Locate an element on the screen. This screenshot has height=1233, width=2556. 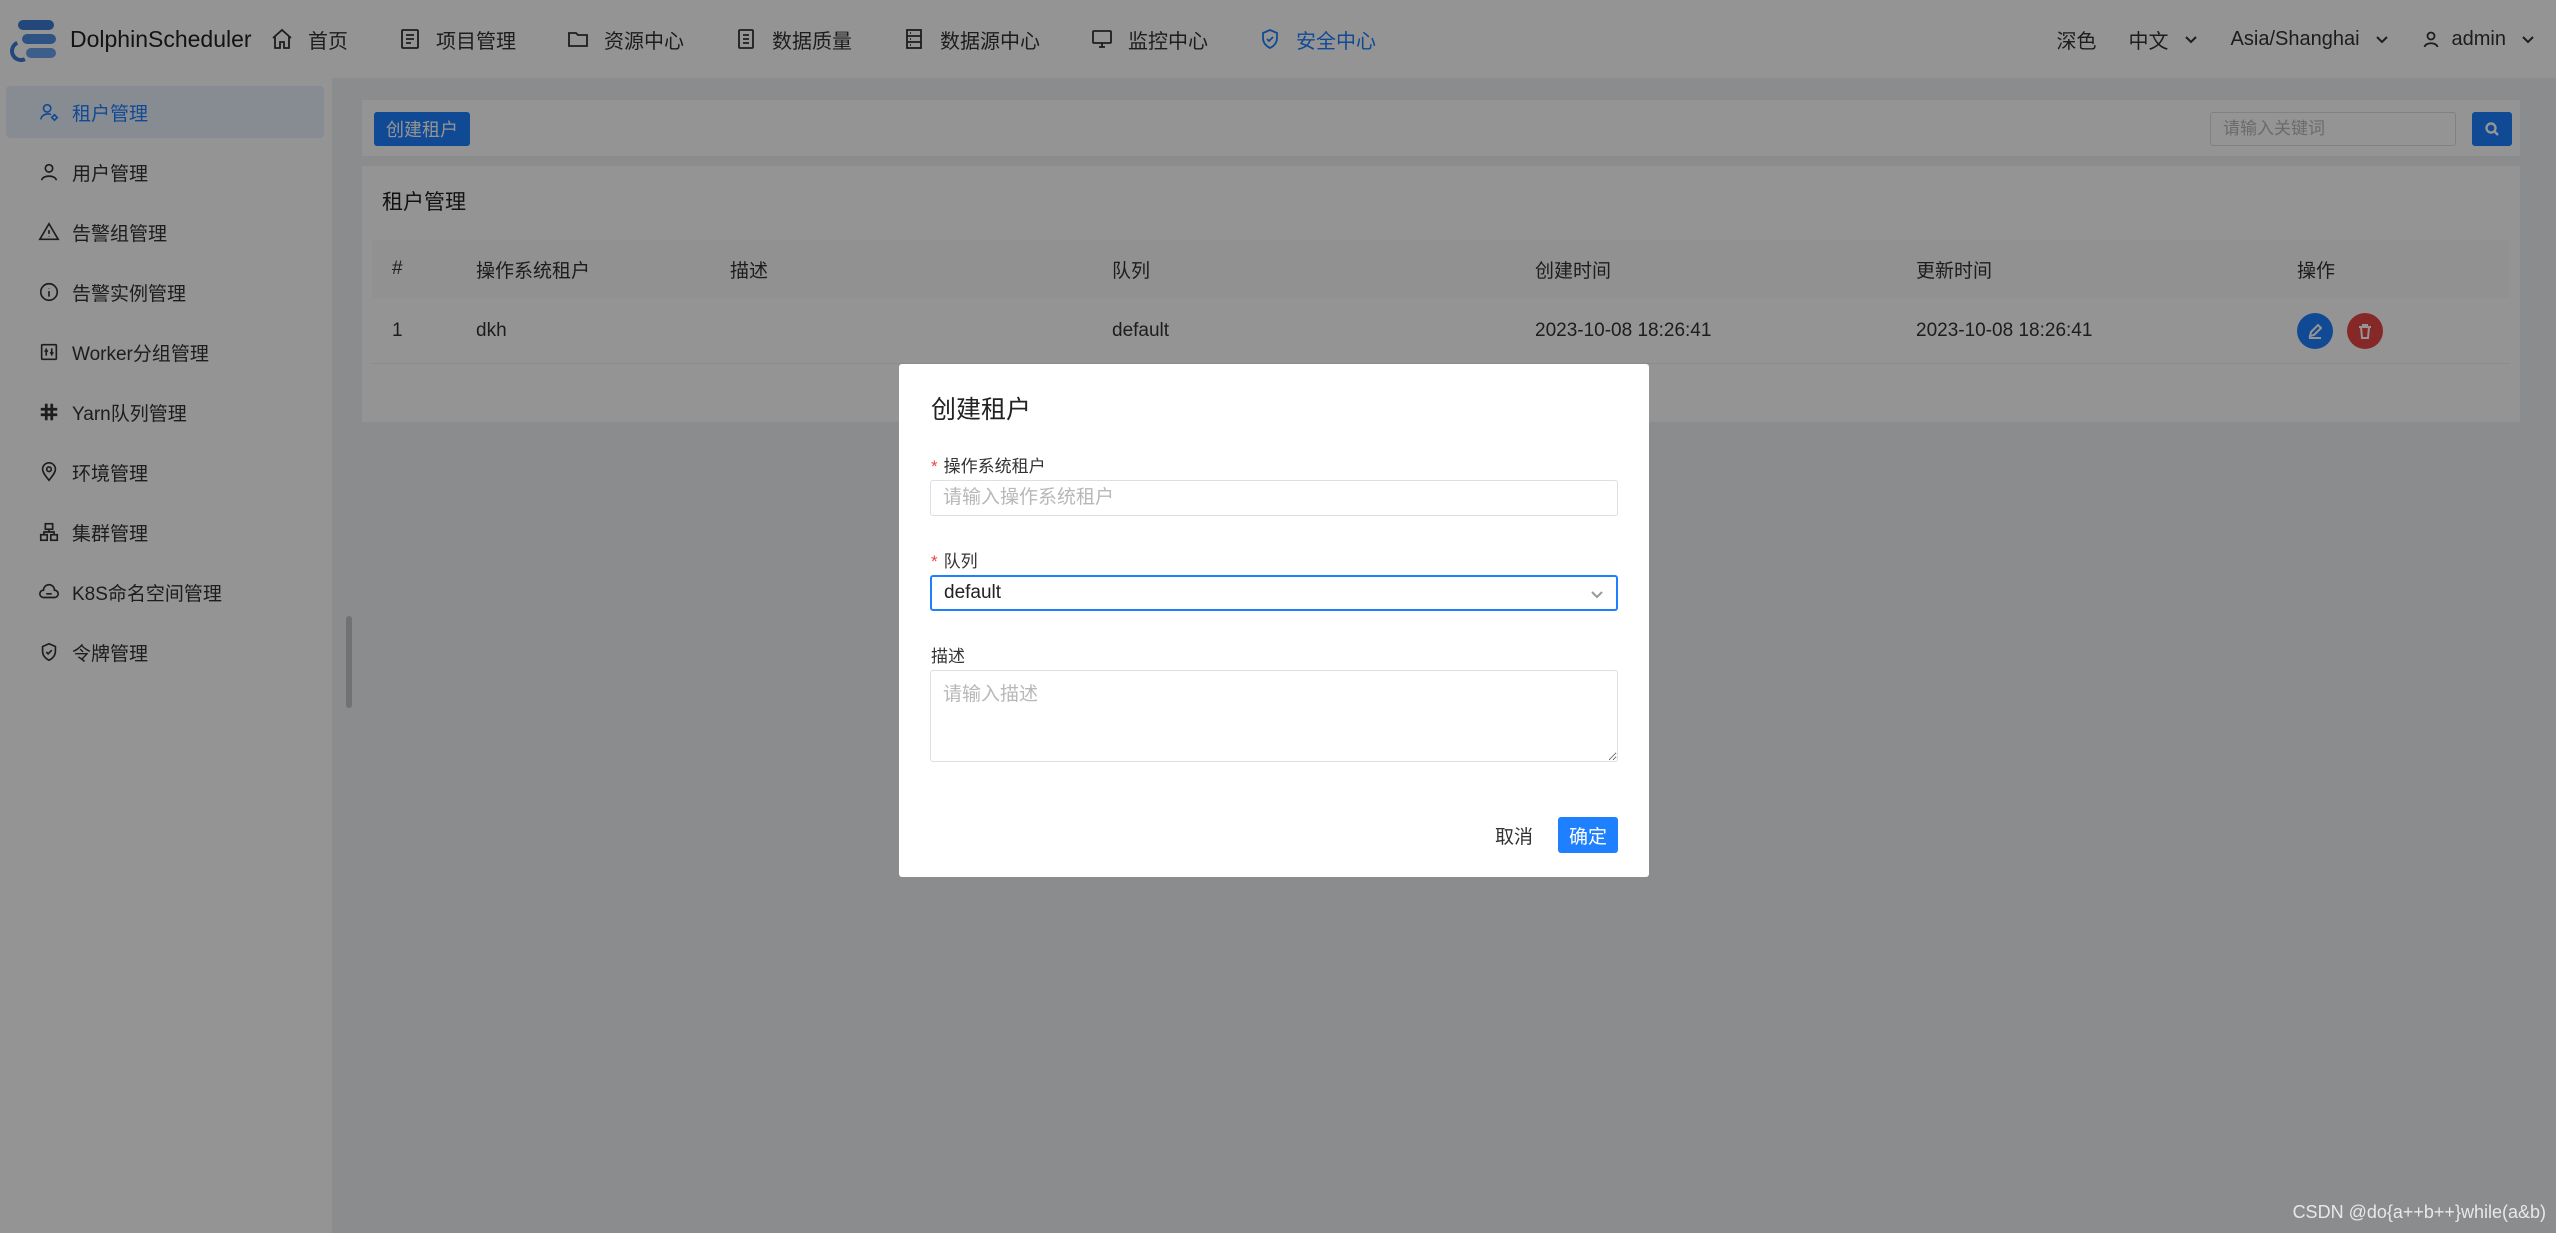
tenant-field-label: * 操作系统租户 is located at coordinates (988, 464).